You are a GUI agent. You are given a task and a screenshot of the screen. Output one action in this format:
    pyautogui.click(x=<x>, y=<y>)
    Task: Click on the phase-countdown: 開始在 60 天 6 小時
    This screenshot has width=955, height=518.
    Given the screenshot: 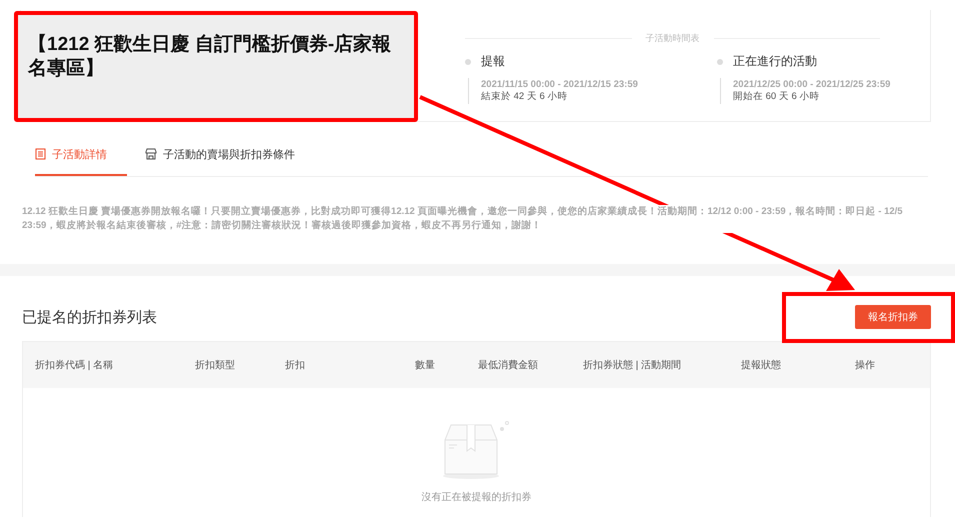 What is the action you would take?
    pyautogui.click(x=776, y=96)
    